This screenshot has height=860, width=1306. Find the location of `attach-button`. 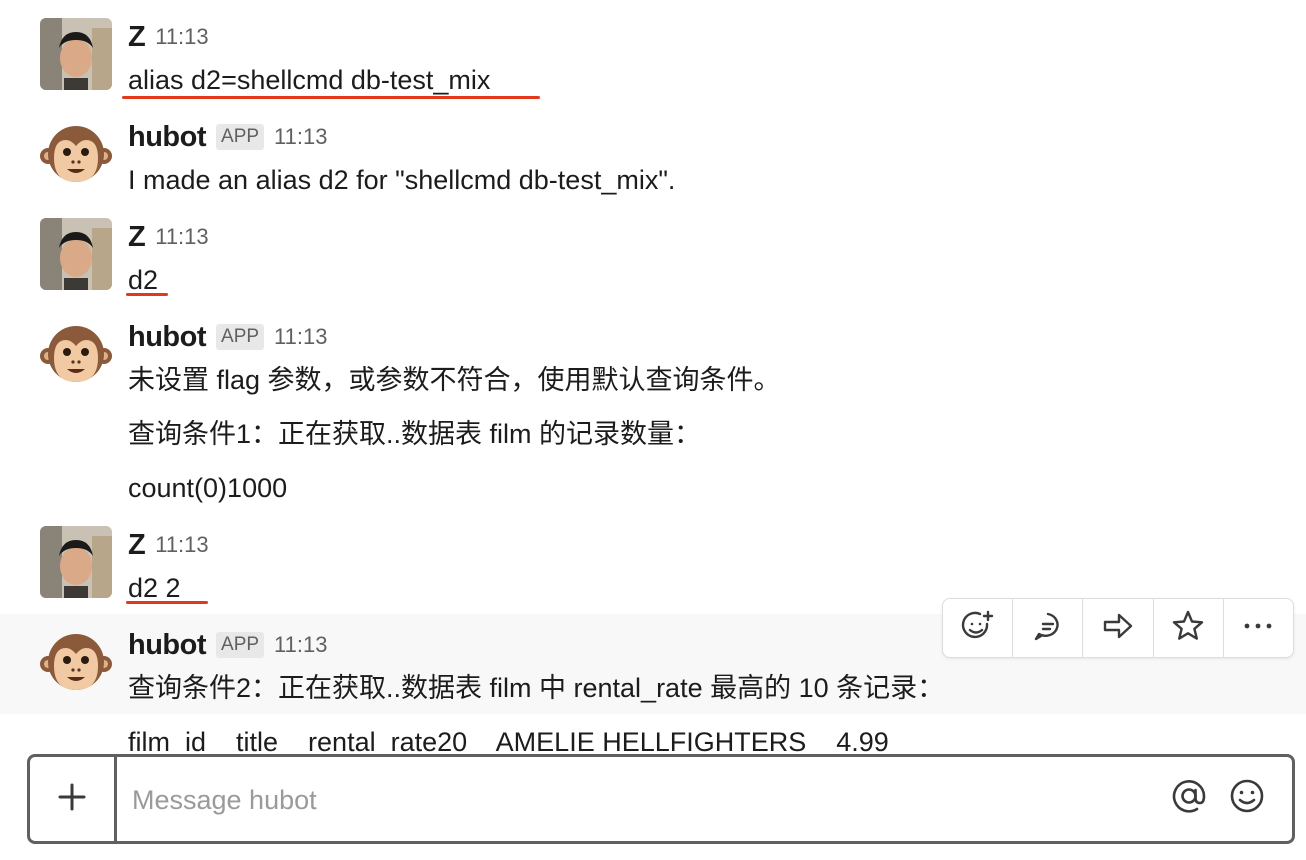

attach-button is located at coordinates (73, 799).